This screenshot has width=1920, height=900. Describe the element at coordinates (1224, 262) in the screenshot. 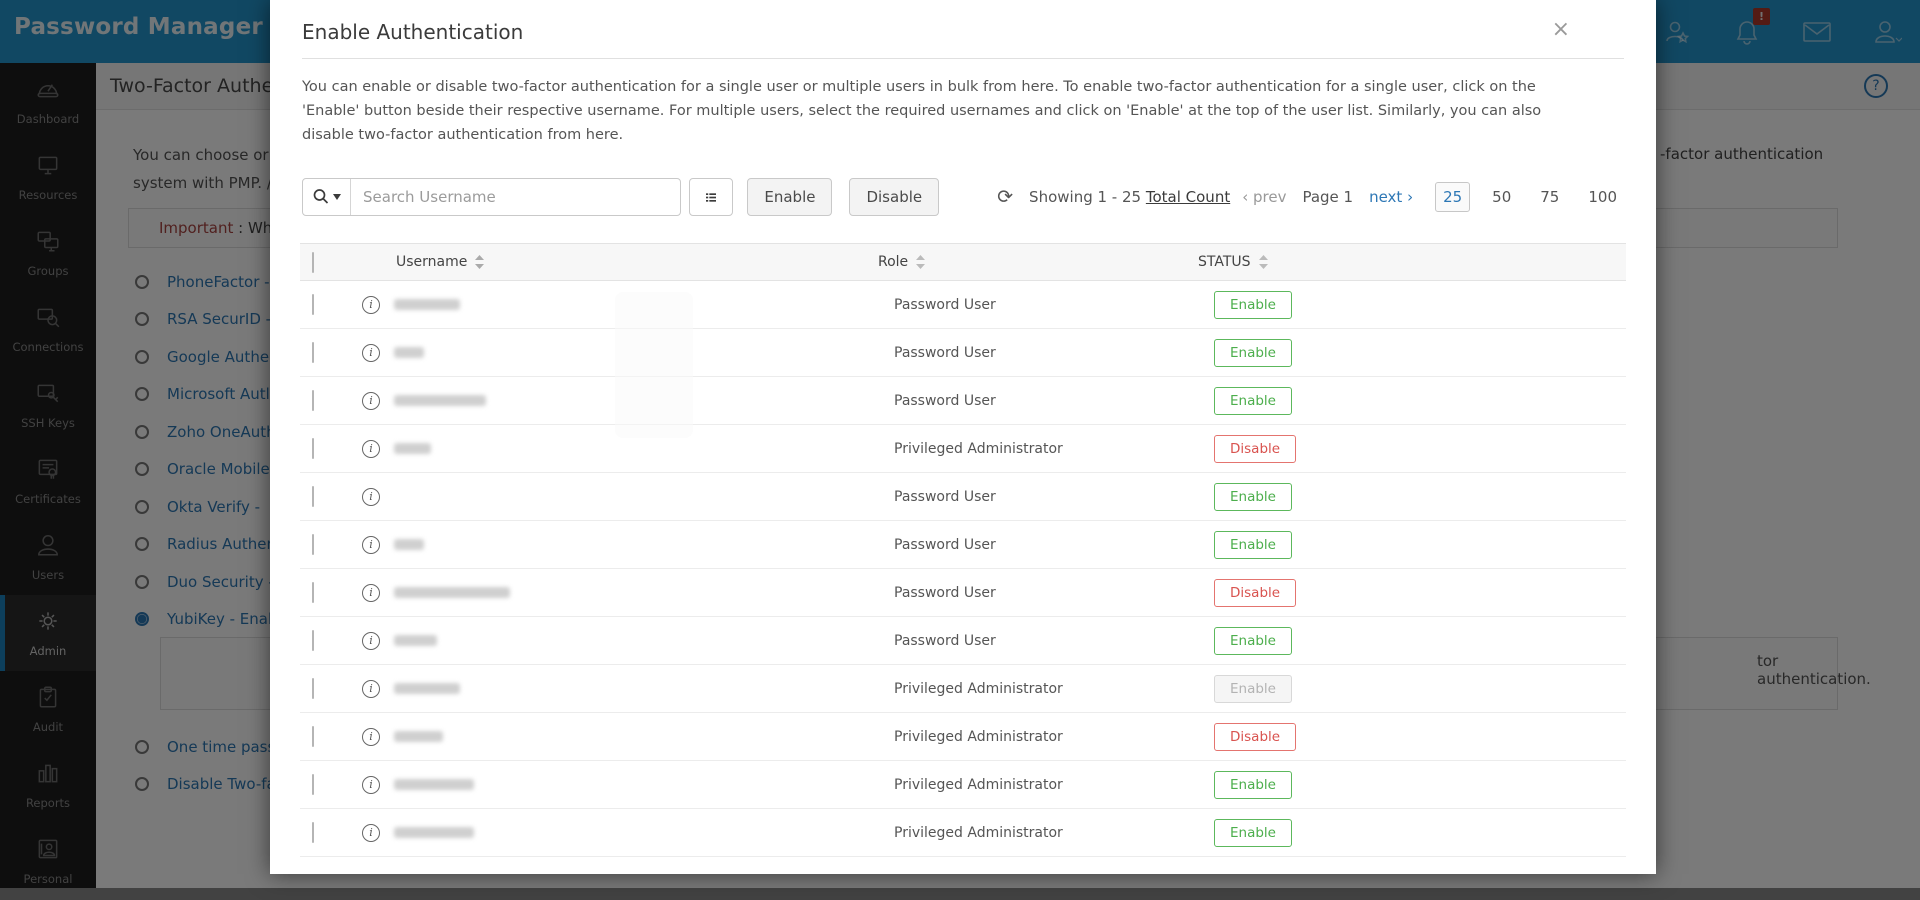

I see `column-status: STATUS` at that location.